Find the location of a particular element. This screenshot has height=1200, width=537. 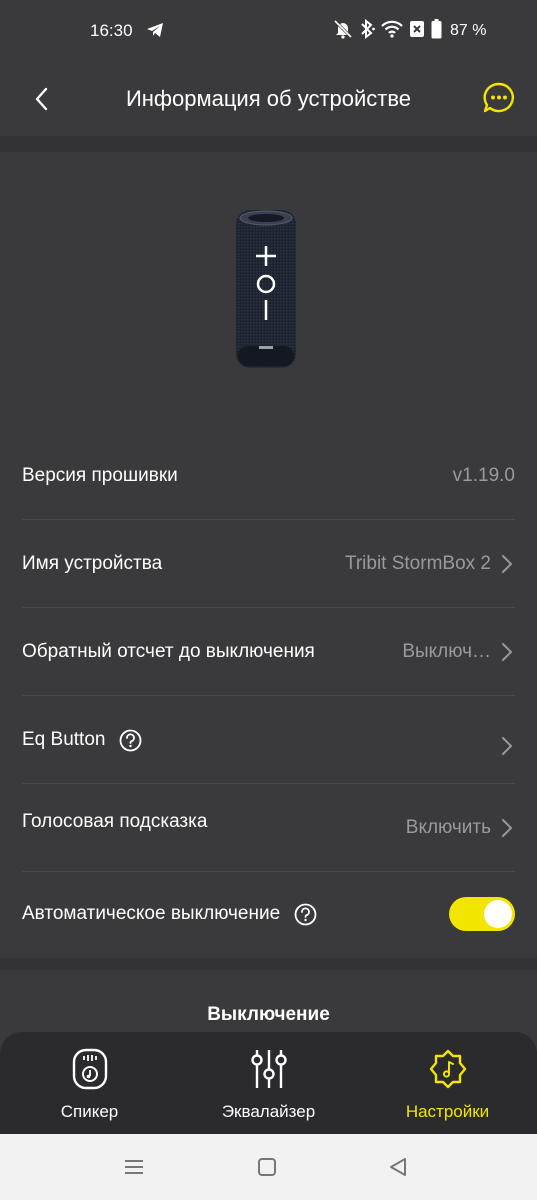

status-bar: 16:30 87 % is located at coordinates (268, 31).